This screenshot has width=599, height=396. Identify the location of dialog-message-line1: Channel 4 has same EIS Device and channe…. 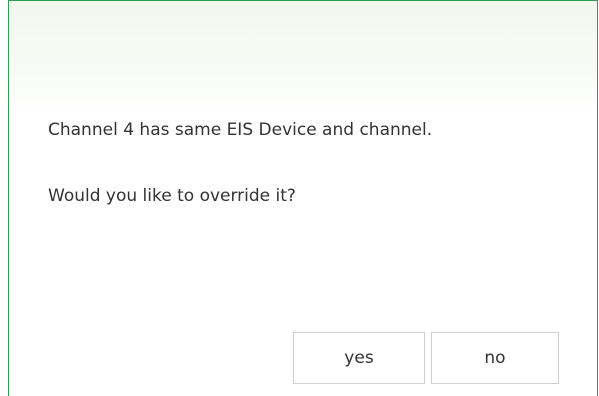
(240, 130).